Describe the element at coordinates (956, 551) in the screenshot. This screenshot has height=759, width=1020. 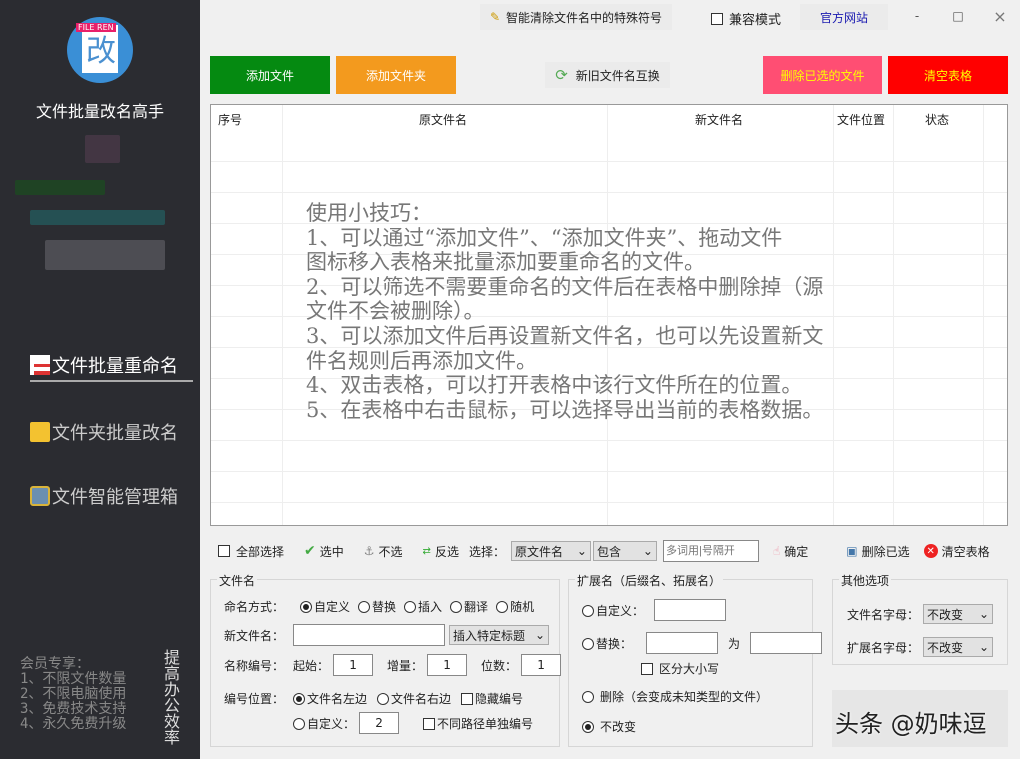
I see `clear-table-small-button: ✕ 清空表格` at that location.